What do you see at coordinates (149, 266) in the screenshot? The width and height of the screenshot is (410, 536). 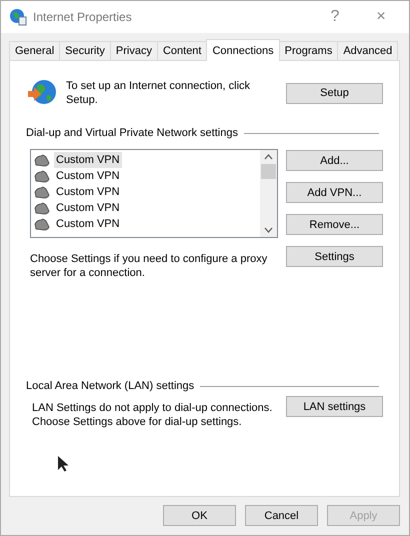 I see `proxy-text: Choose Settings if you need to configure a proxy server for a connection.` at bounding box center [149, 266].